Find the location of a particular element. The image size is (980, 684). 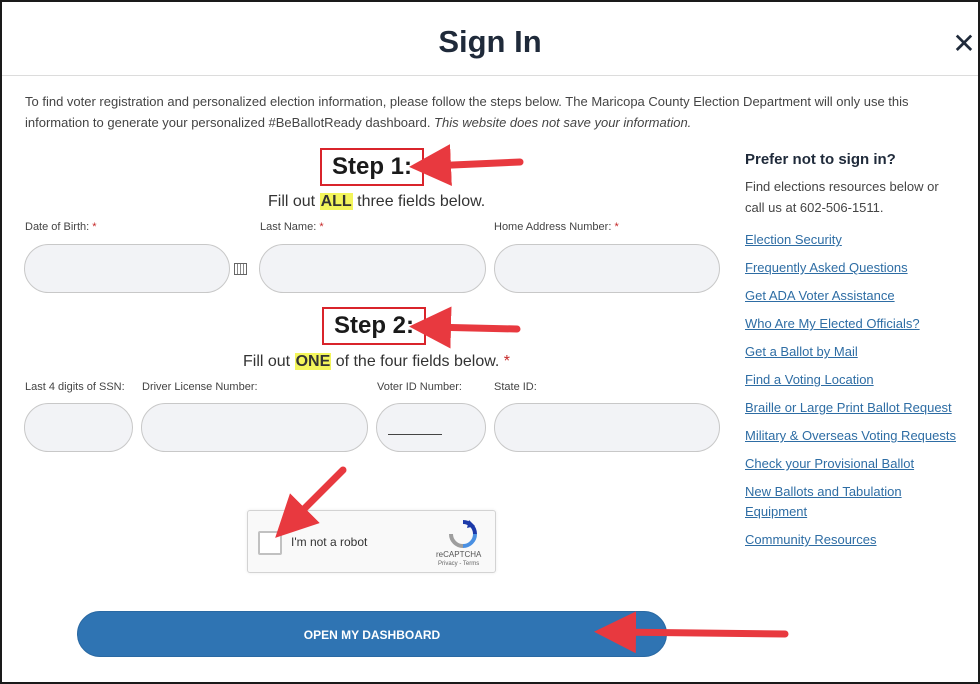

dob-label: Date of Birth: * is located at coordinates (61, 227).